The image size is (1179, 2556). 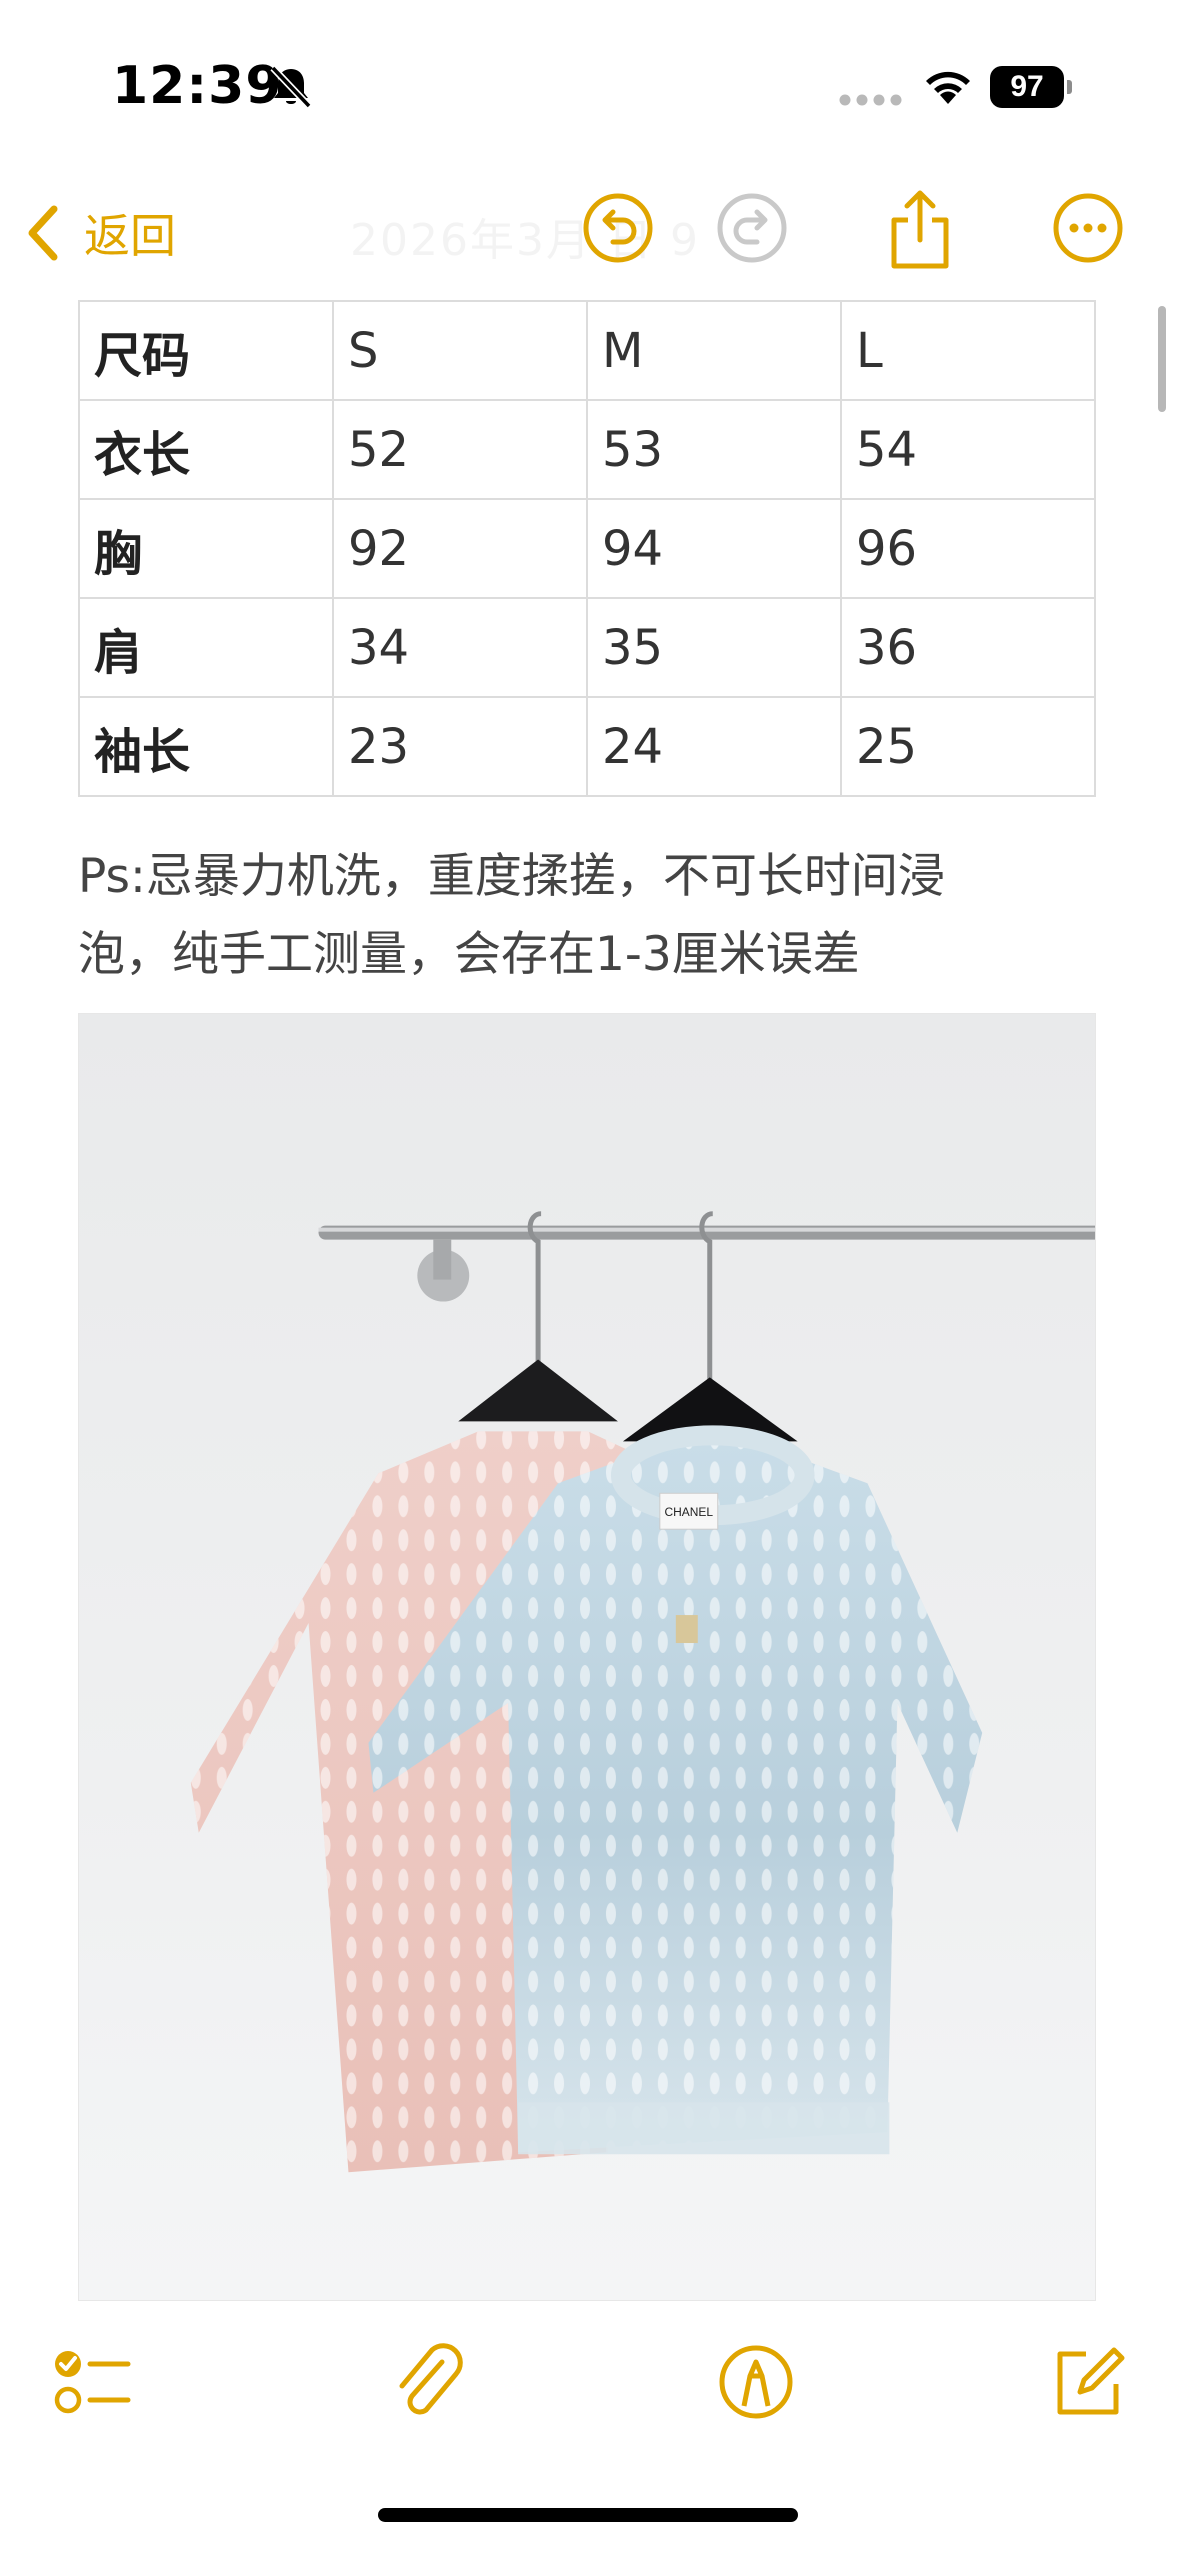 What do you see at coordinates (460, 647) in the screenshot?
I see `table-cell: 34` at bounding box center [460, 647].